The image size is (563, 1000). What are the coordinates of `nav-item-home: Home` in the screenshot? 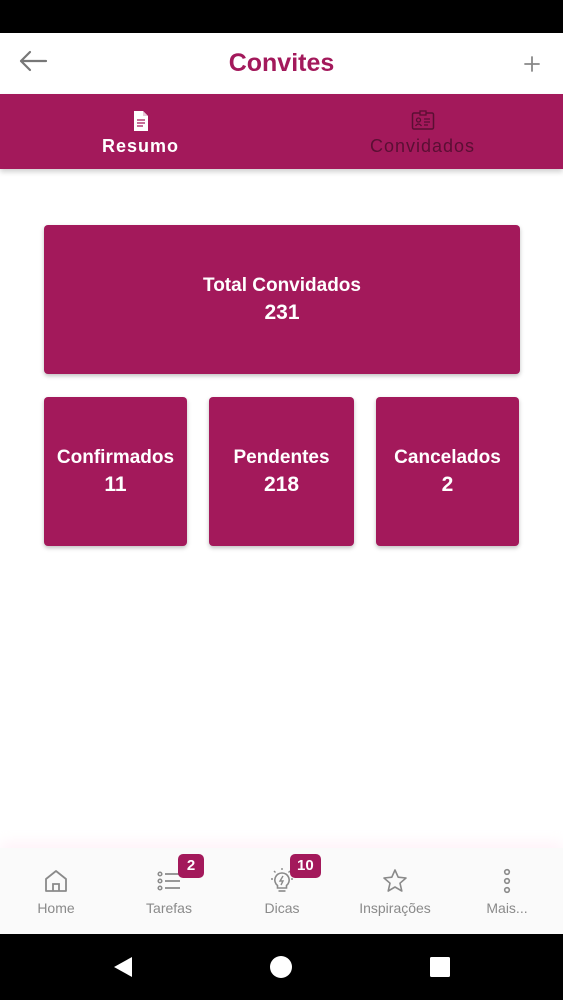 It's located at (56, 891).